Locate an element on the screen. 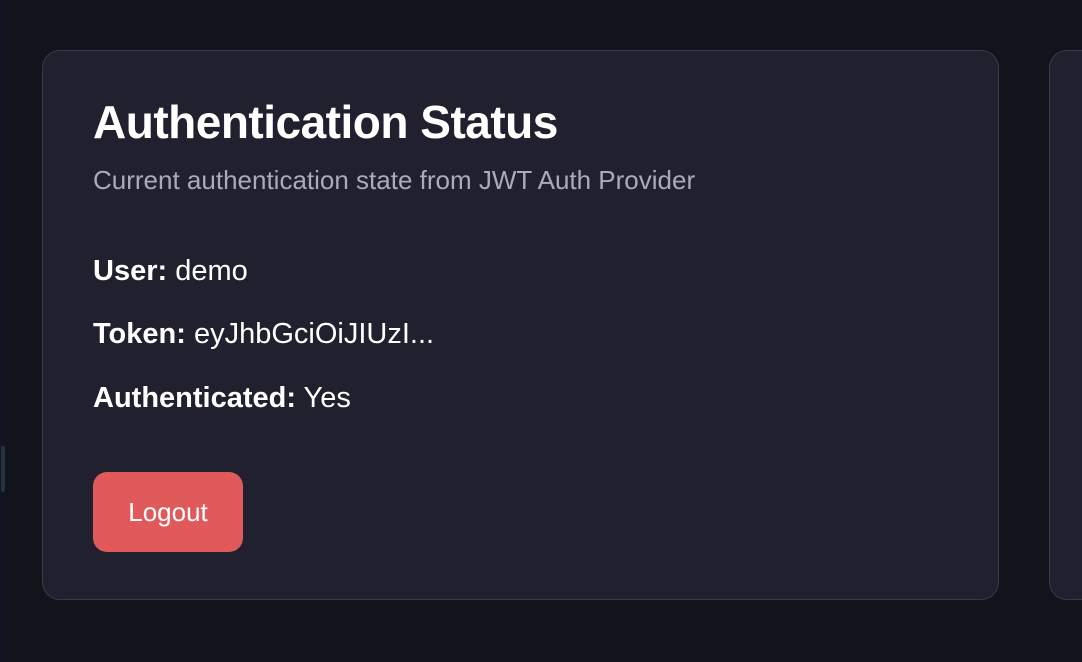  authenticated-field: Authenticated: Yes is located at coordinates (222, 398).